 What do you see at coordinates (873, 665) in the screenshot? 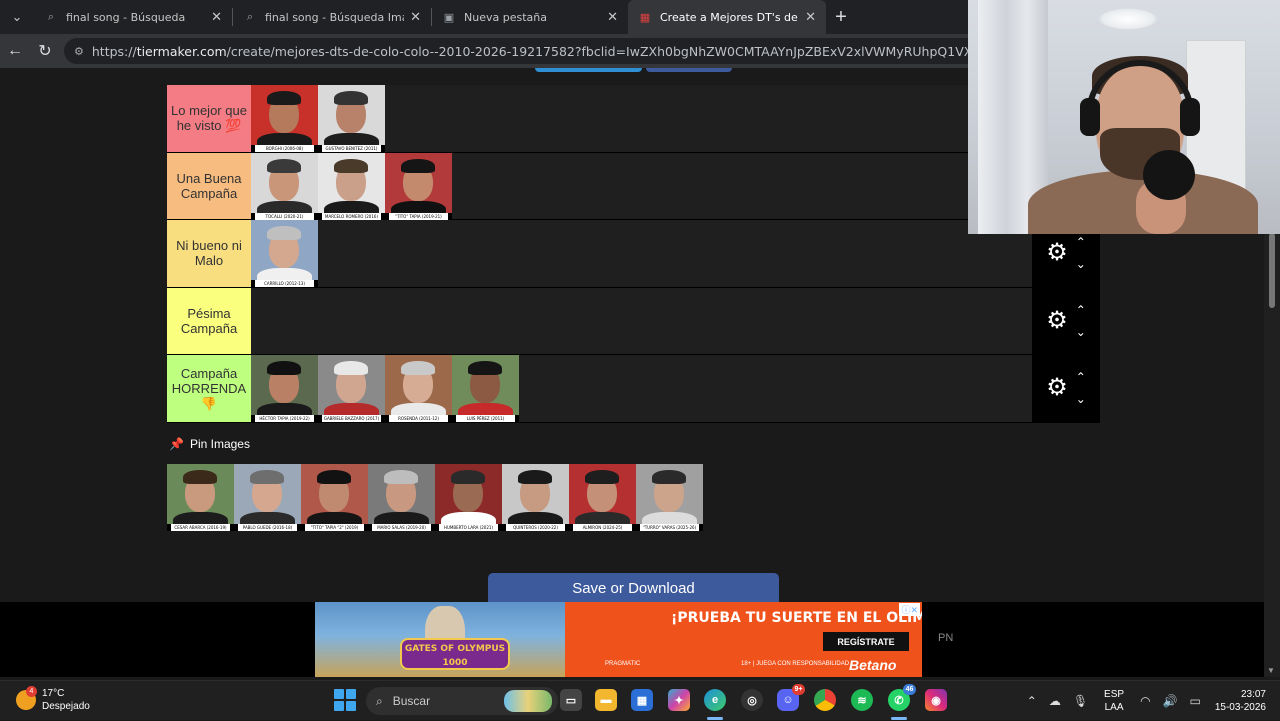
I see `ad-brand: Betano` at bounding box center [873, 665].